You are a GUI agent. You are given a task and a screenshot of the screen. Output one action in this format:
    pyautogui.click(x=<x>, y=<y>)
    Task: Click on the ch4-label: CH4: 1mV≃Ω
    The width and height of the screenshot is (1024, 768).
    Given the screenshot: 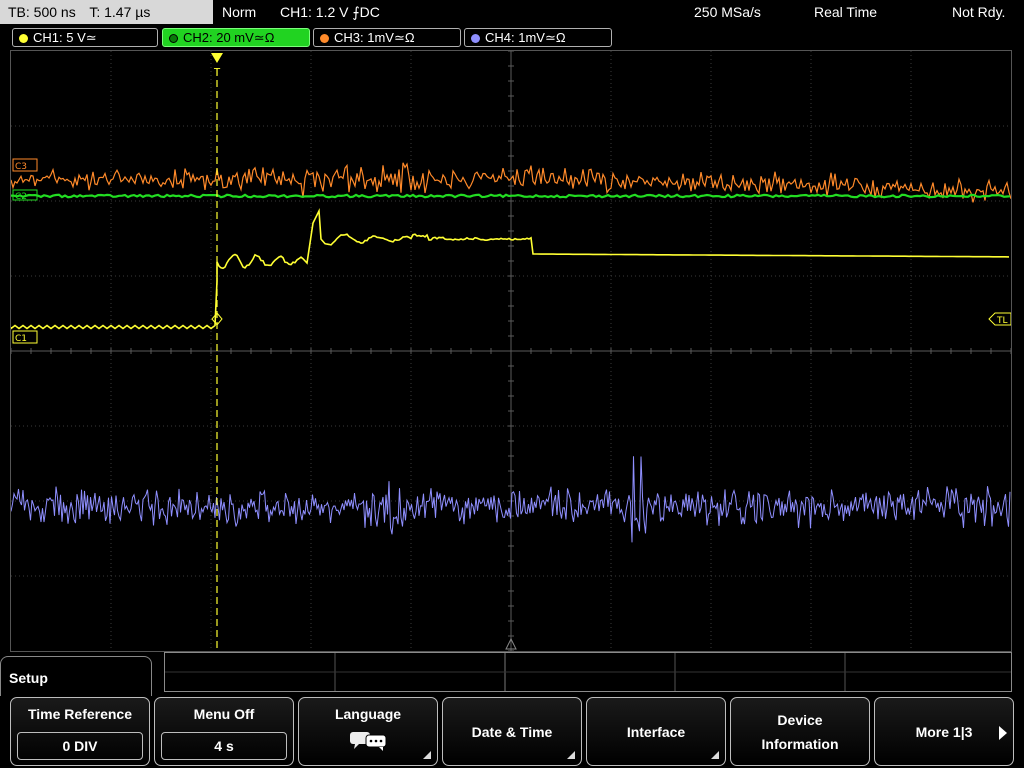 What is the action you would take?
    pyautogui.click(x=525, y=37)
    